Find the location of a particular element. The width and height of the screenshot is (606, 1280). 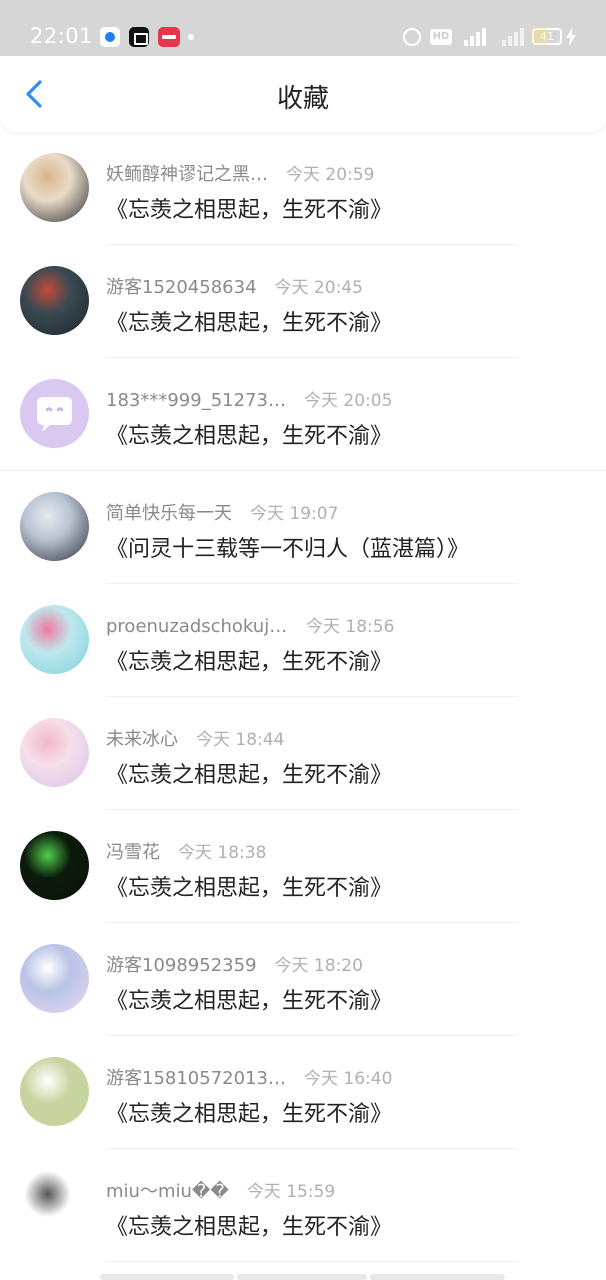

page-title: 收藏 is located at coordinates (302, 99).